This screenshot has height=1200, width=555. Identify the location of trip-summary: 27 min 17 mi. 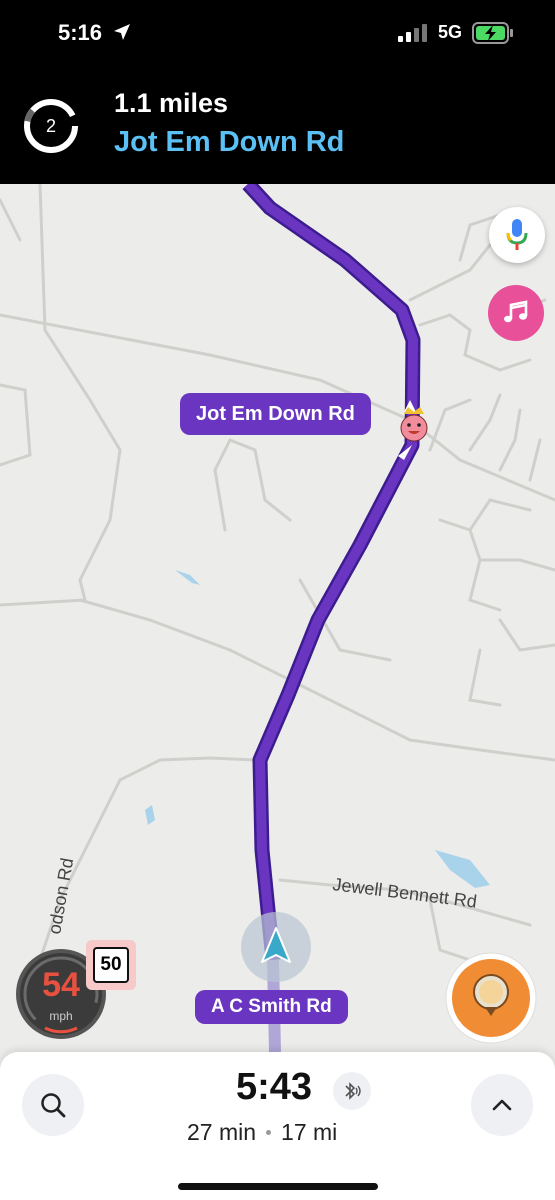
(262, 1132).